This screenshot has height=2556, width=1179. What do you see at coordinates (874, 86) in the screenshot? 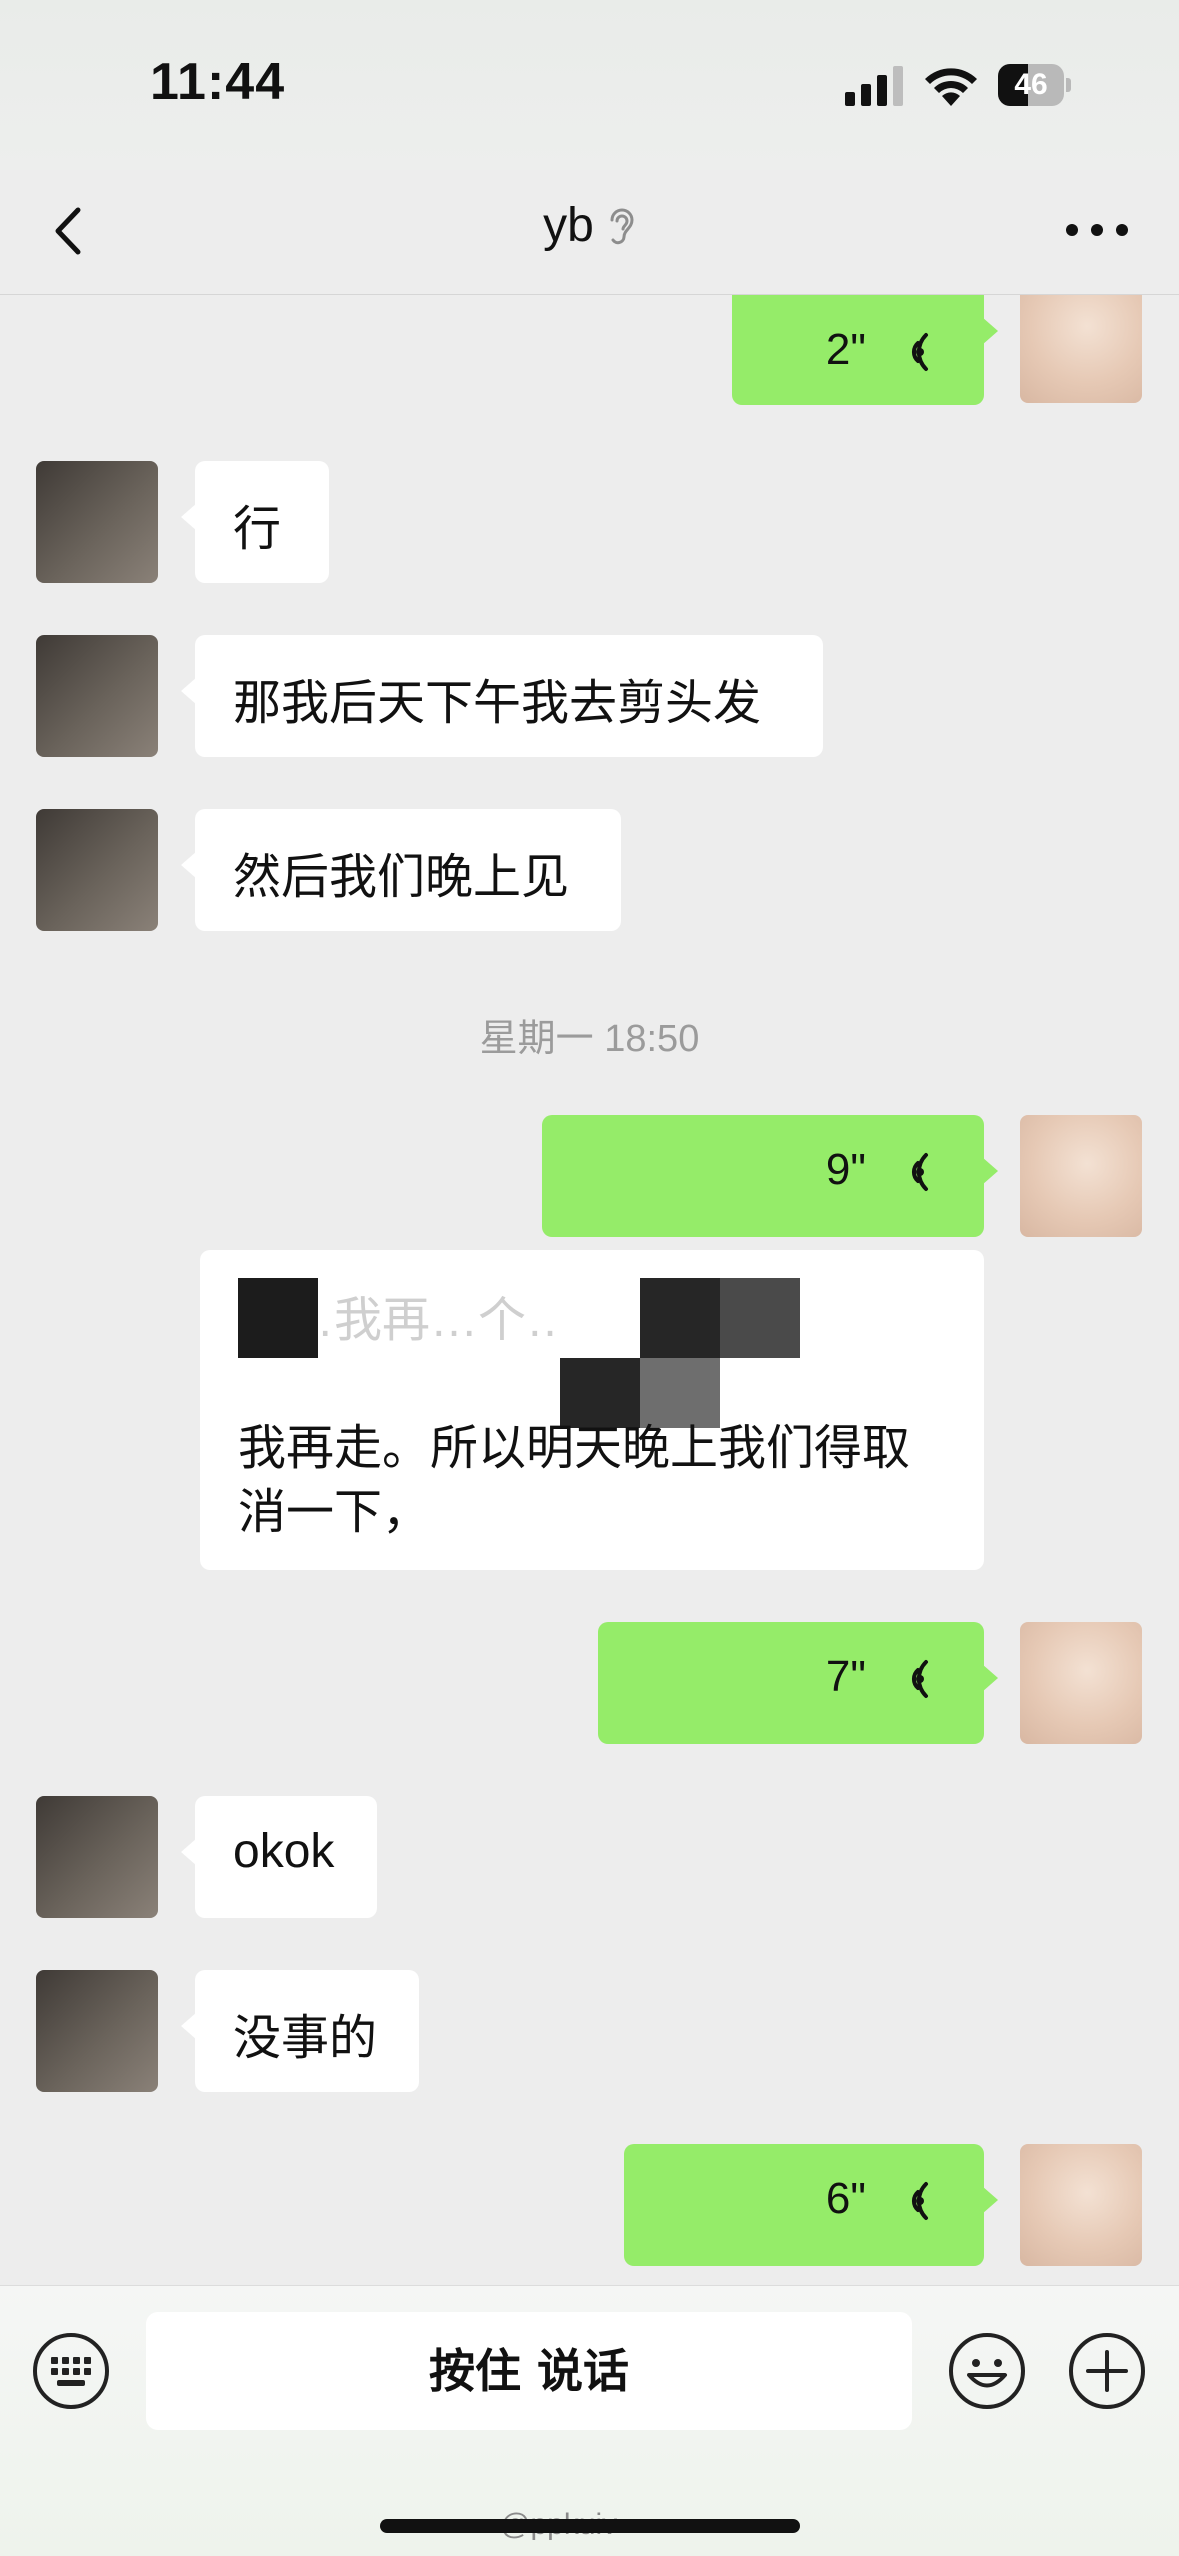
I see `cellular-signal-icon` at bounding box center [874, 86].